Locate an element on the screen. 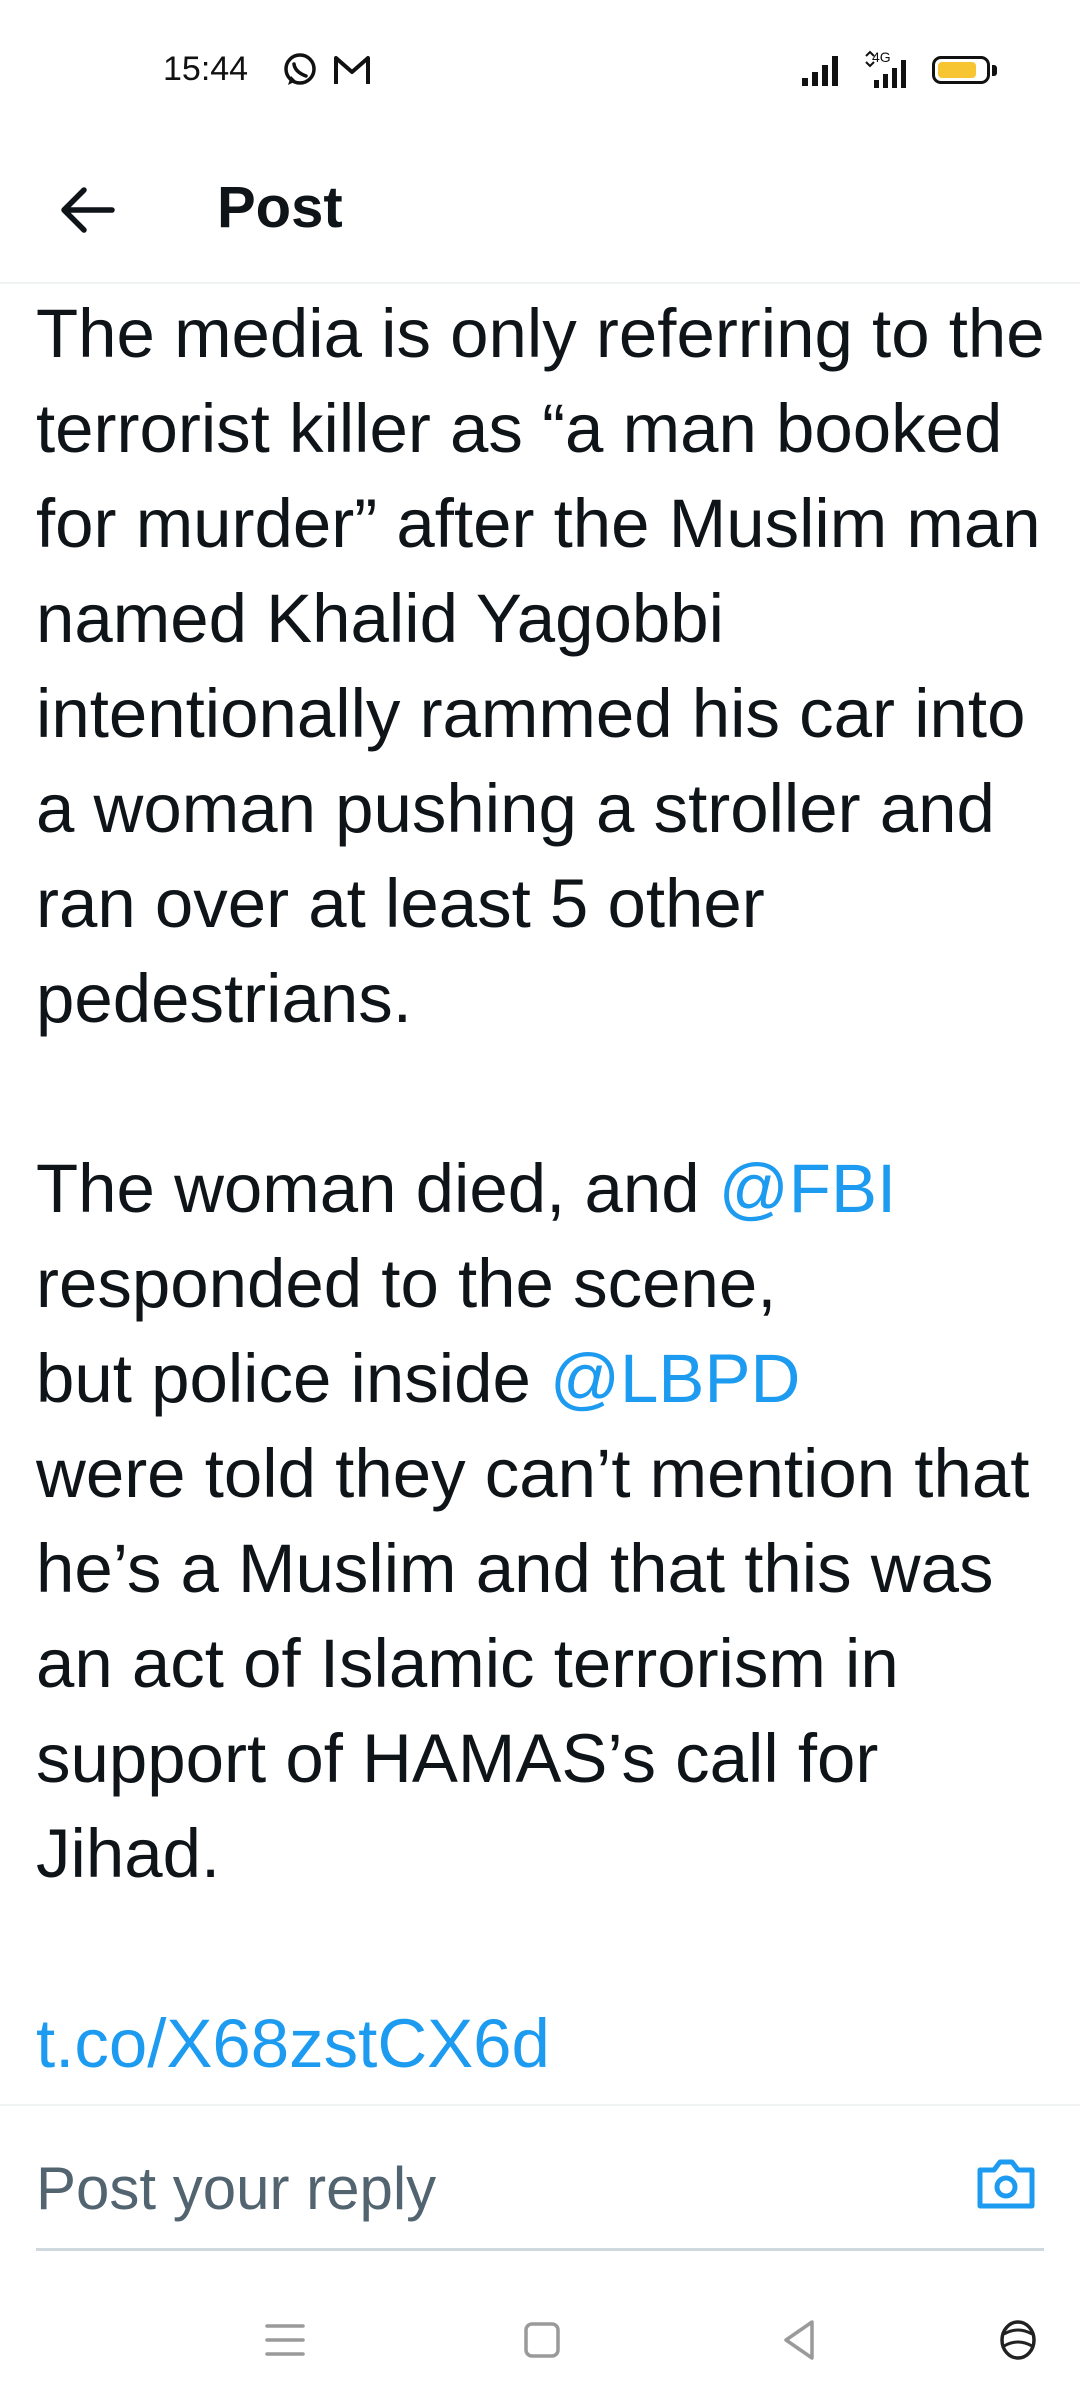  post-text-segment: responded to the scene, is located at coordinates (406, 1283).